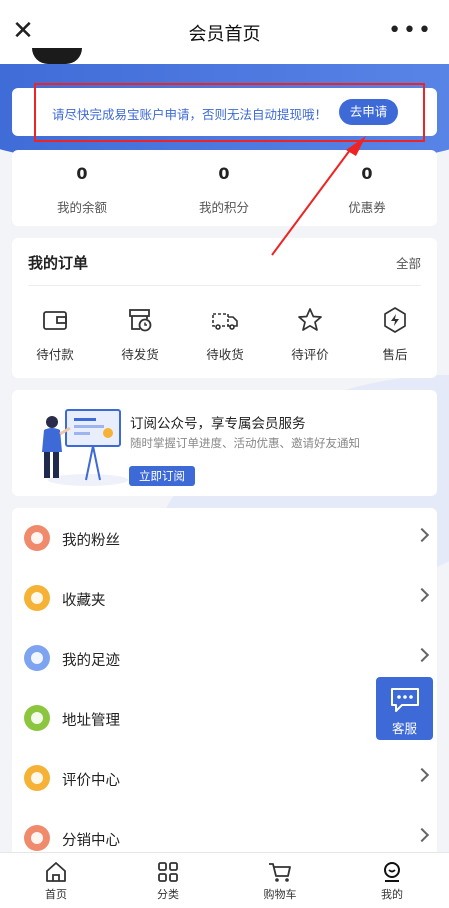  Describe the element at coordinates (58, 263) in the screenshot. I see `orders-title: 我的订单` at that location.